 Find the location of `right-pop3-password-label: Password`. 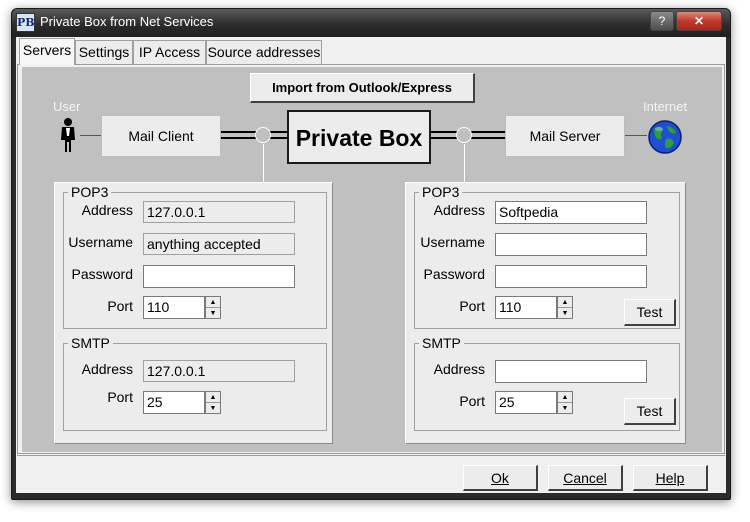

right-pop3-password-label: Password is located at coordinates (454, 274).